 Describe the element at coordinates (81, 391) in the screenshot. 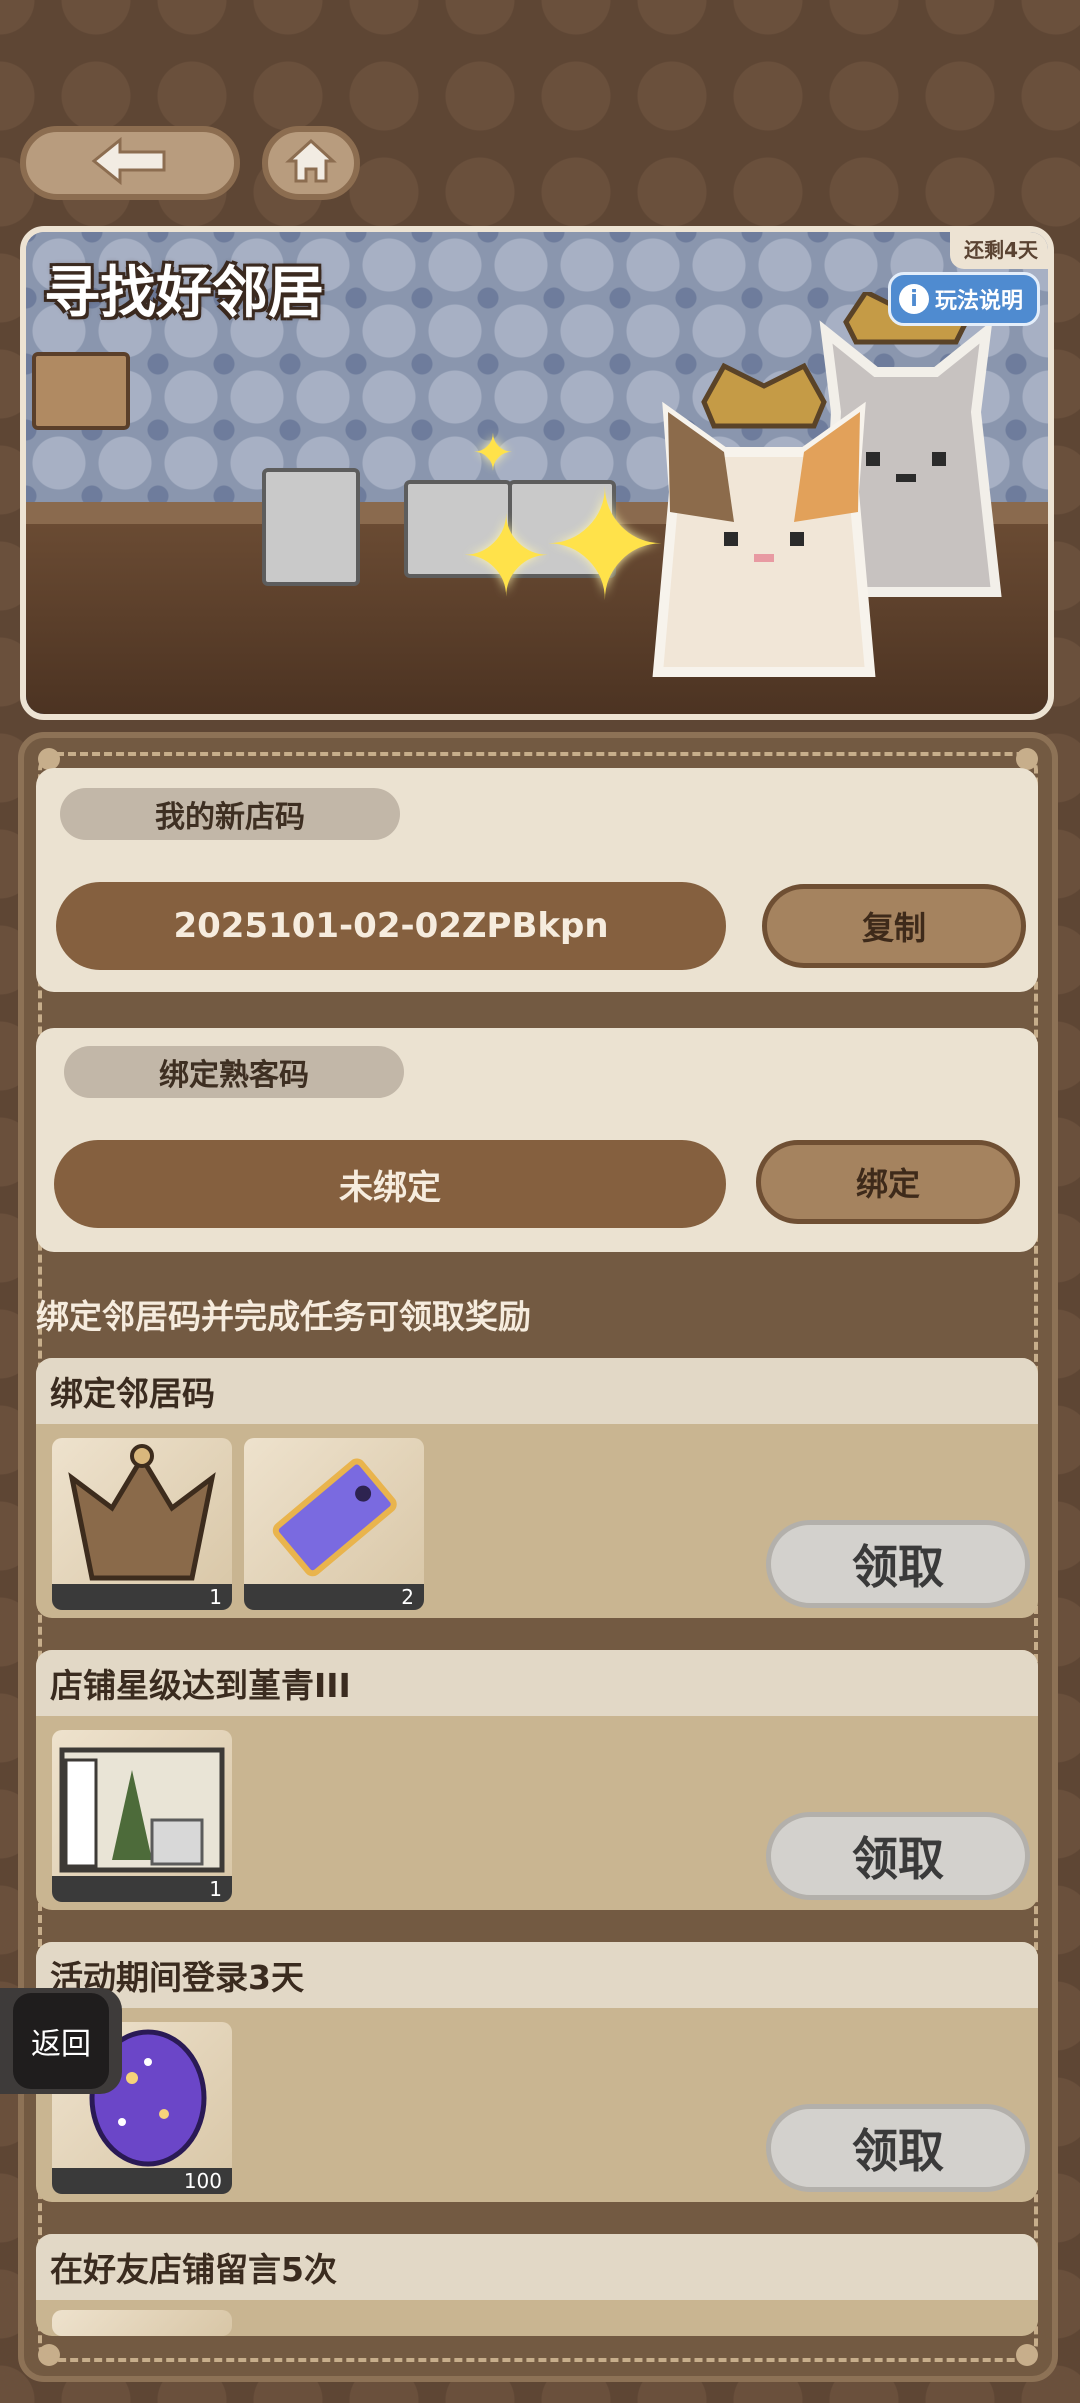

I see `toaster-icon` at that location.